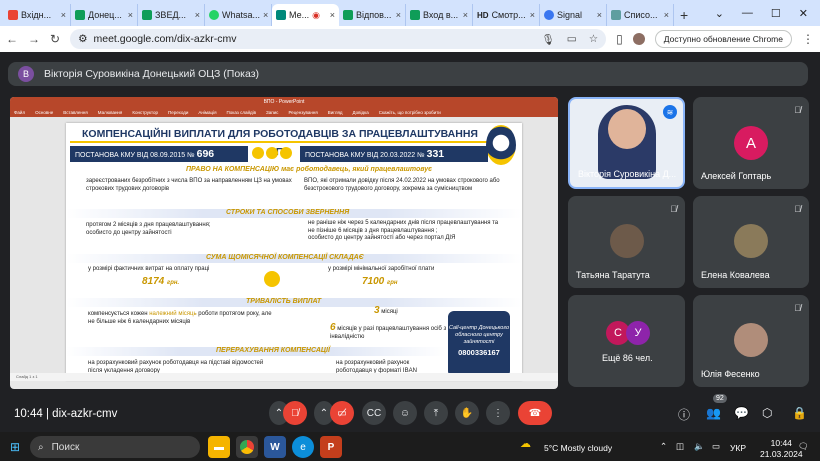  What do you see at coordinates (572, 39) in the screenshot?
I see `camera-icon: ▭` at bounding box center [572, 39].